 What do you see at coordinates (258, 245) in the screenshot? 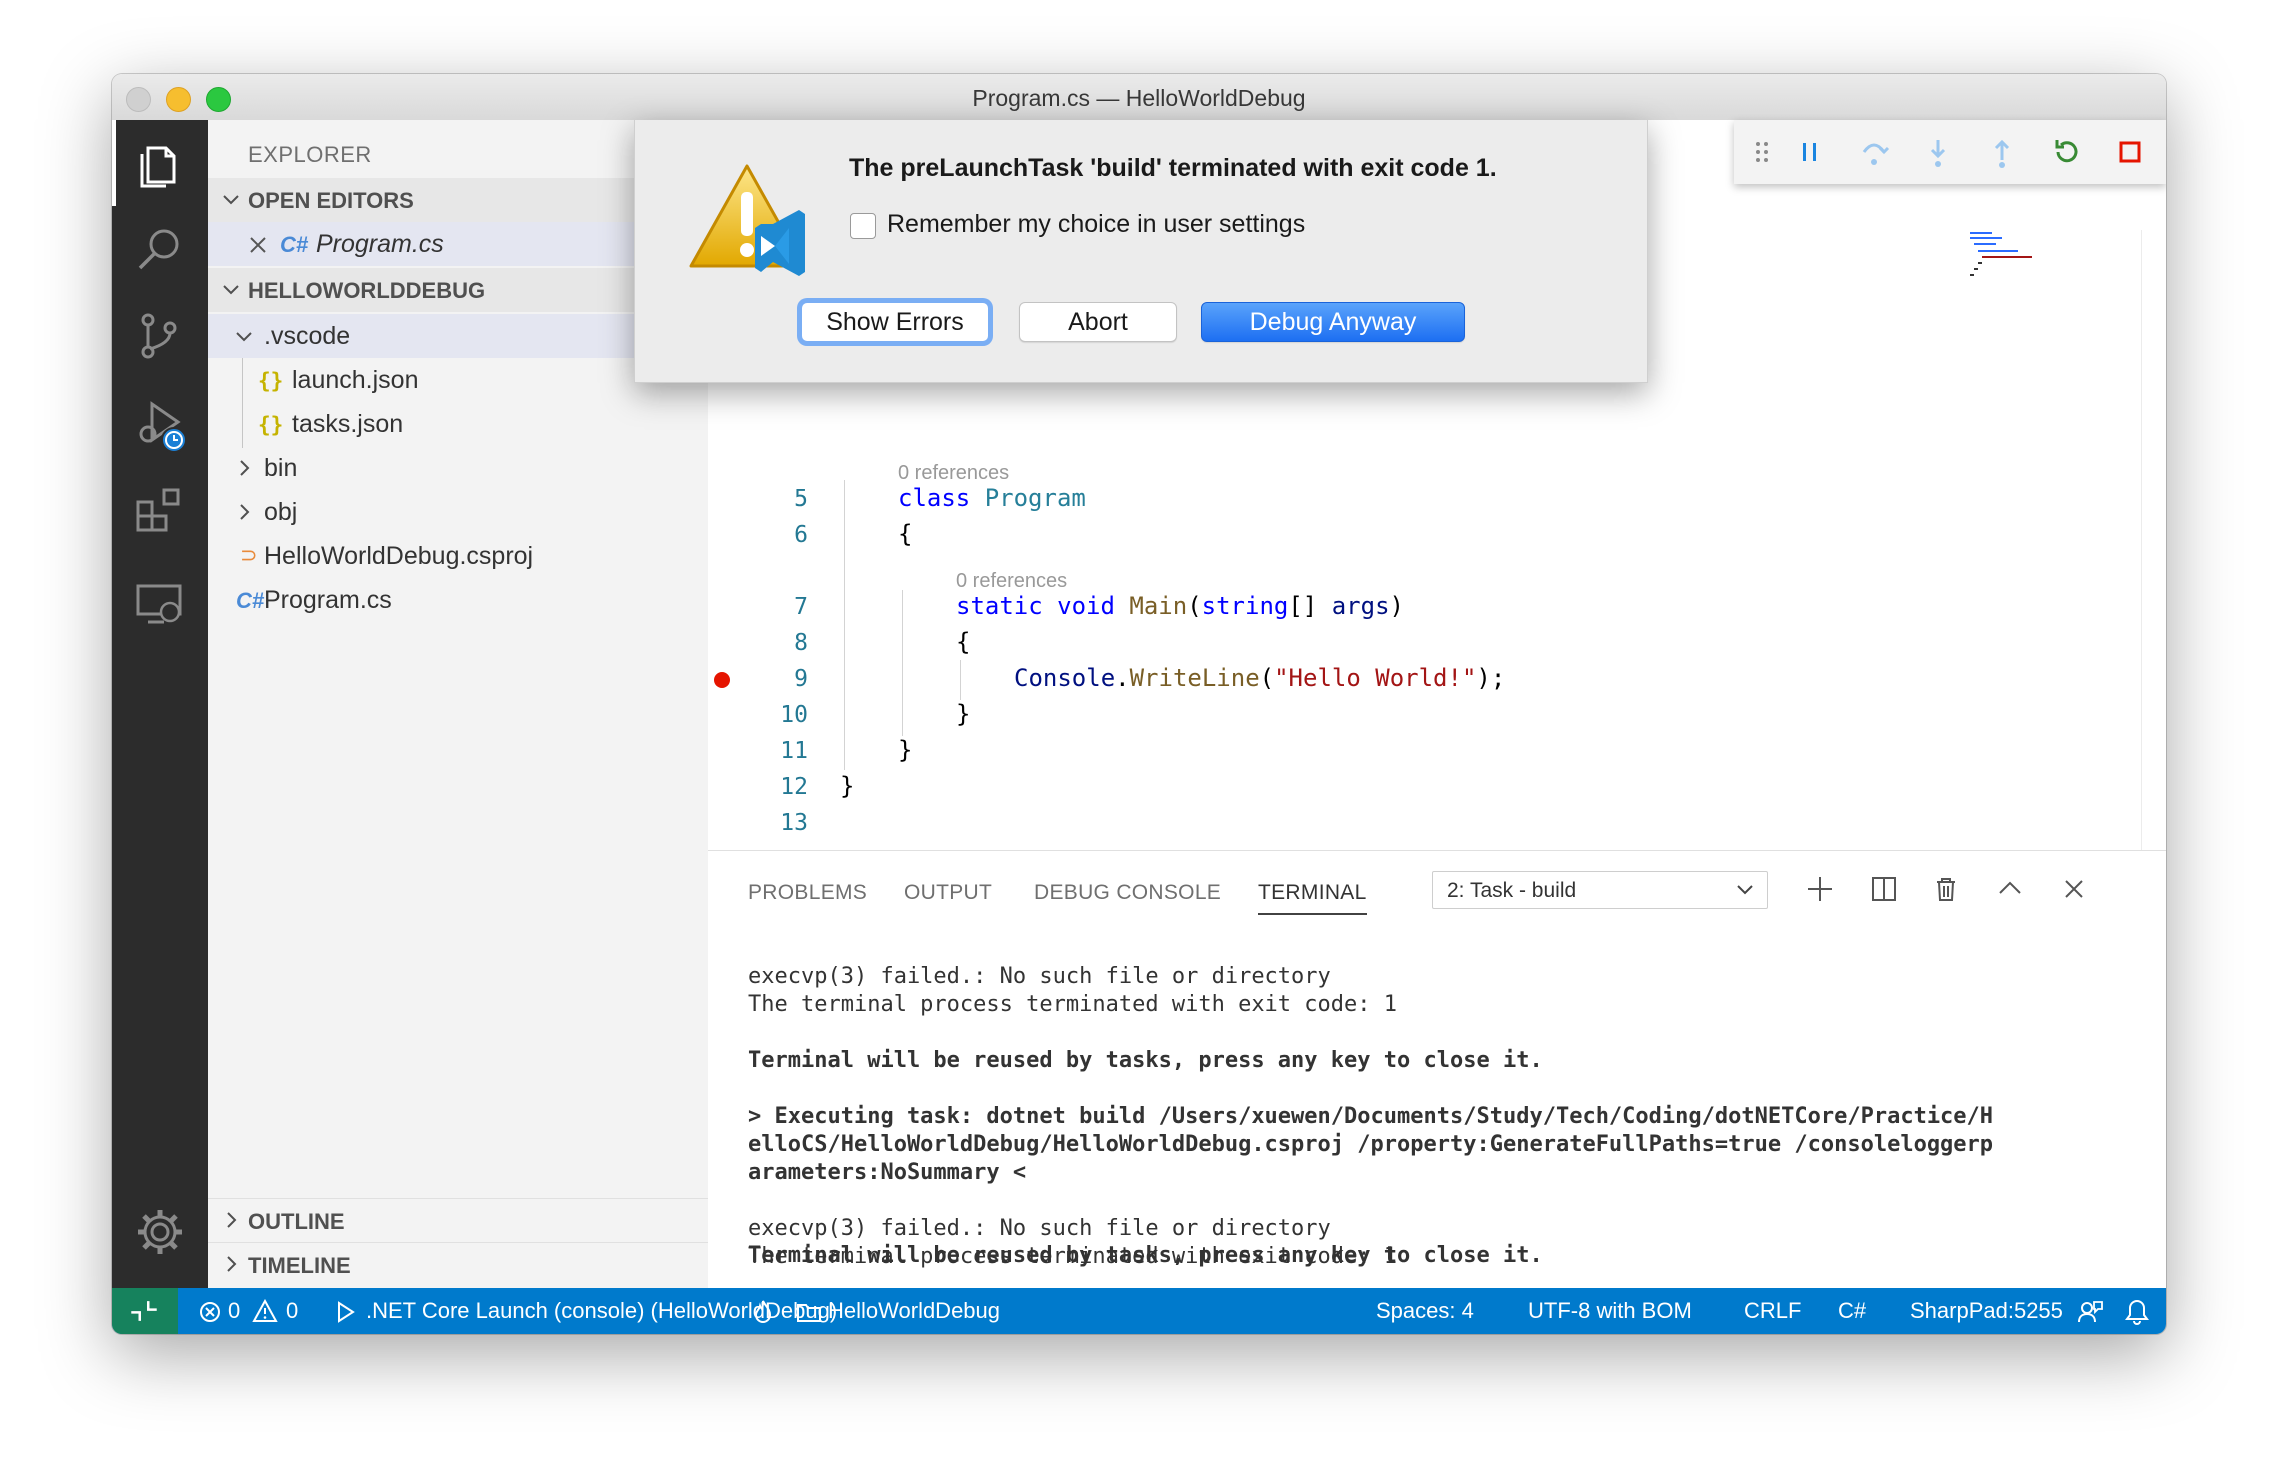
I see `close-icon` at bounding box center [258, 245].